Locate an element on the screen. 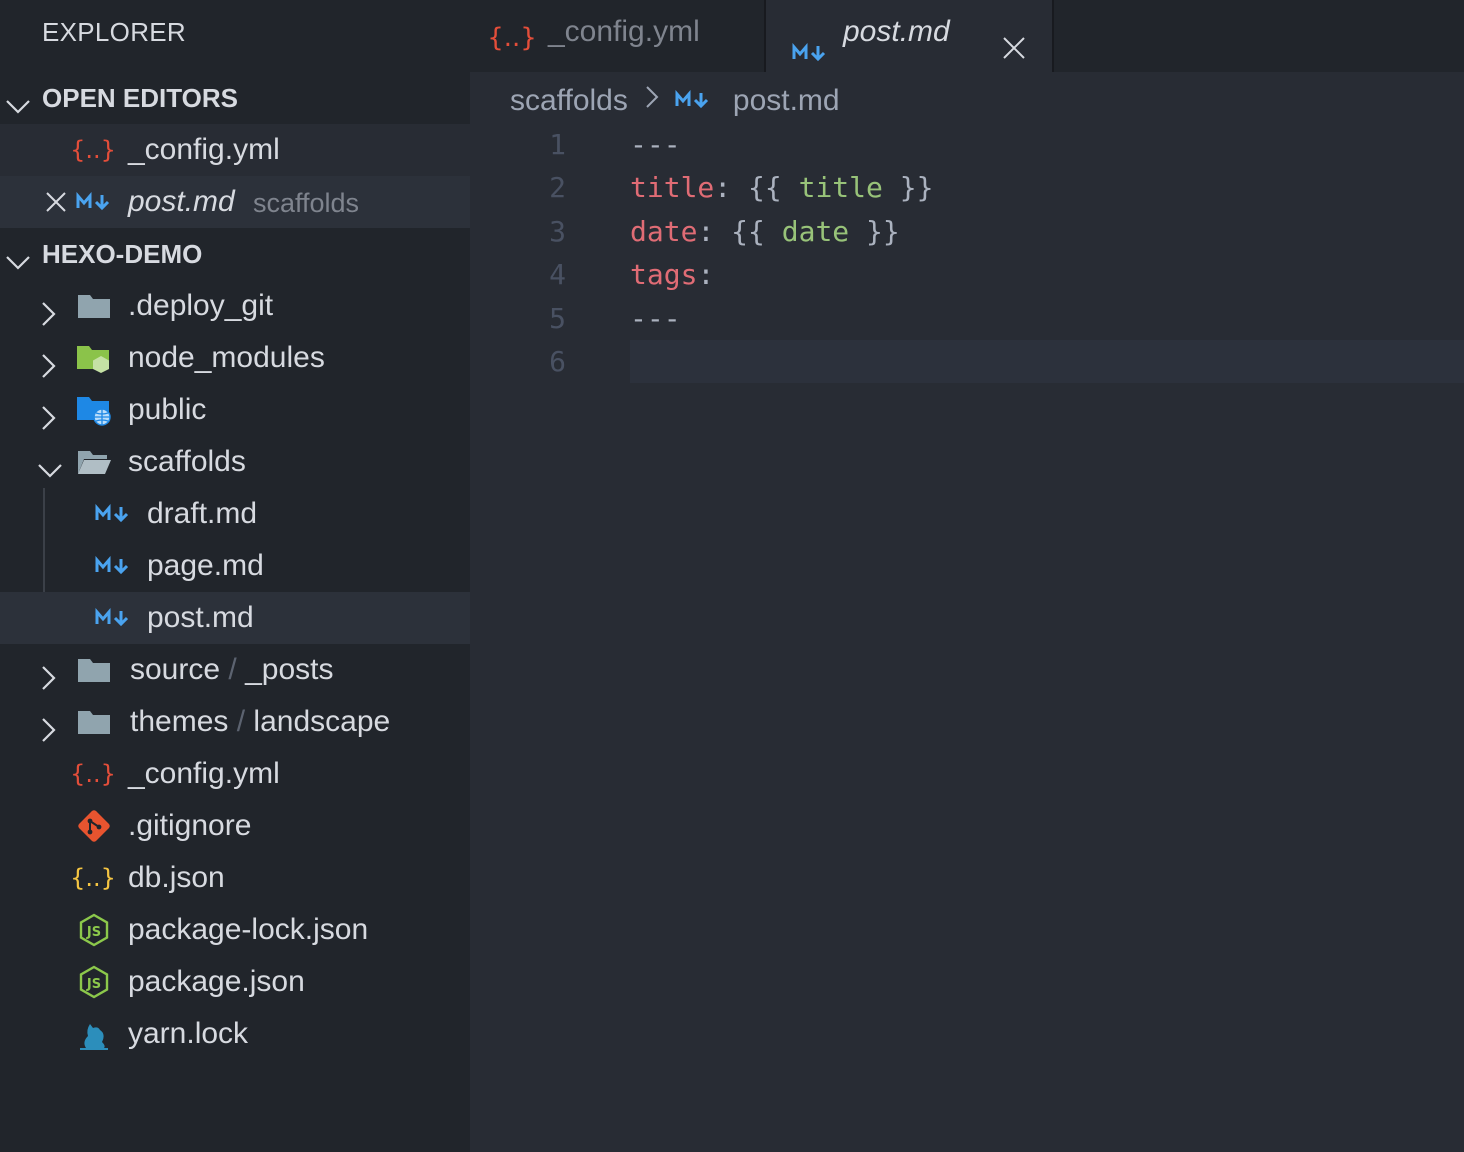 This screenshot has height=1152, width=1464. tree-item-label: themes is located at coordinates (179, 721).